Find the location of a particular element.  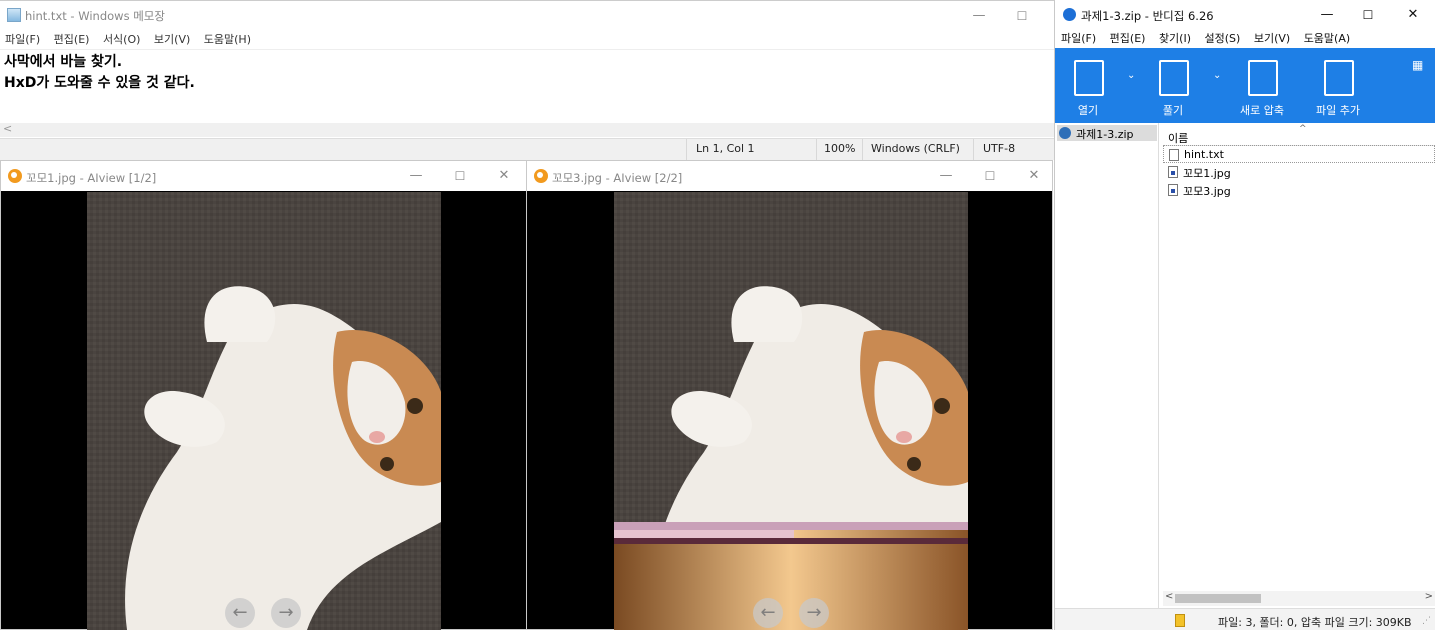

new-archive-icon is located at coordinates (1263, 78).